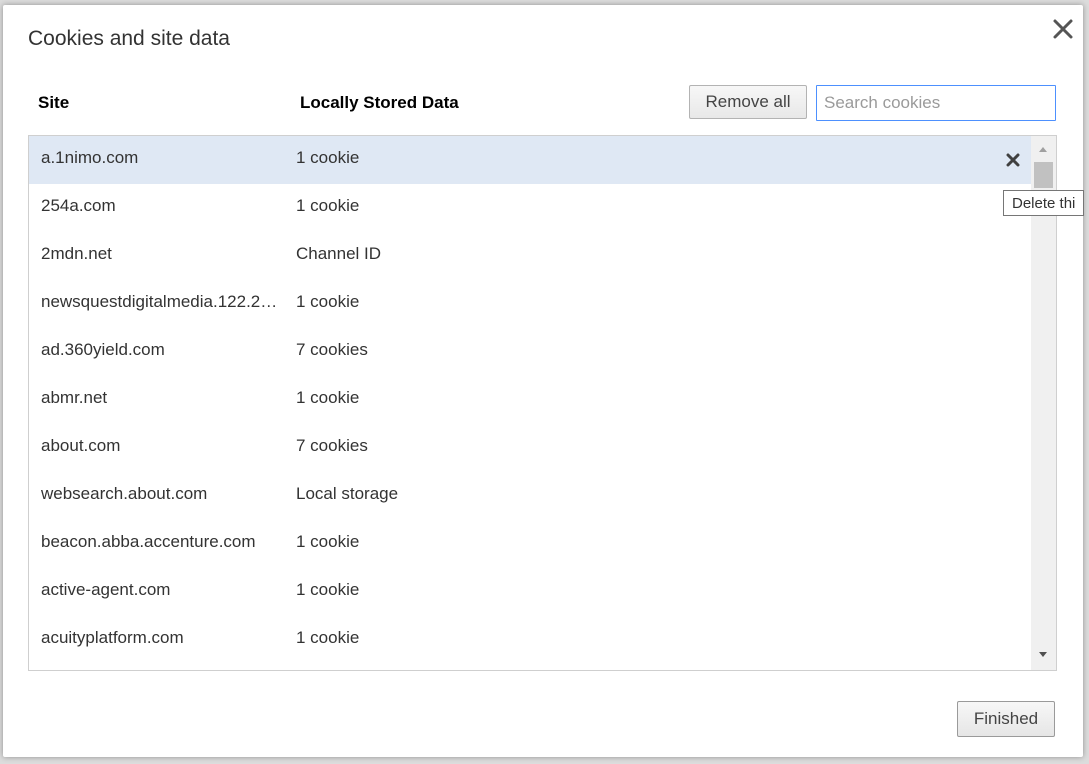 Image resolution: width=1089 pixels, height=764 pixels. Describe the element at coordinates (124, 493) in the screenshot. I see `site-name: websearch.about.com` at that location.